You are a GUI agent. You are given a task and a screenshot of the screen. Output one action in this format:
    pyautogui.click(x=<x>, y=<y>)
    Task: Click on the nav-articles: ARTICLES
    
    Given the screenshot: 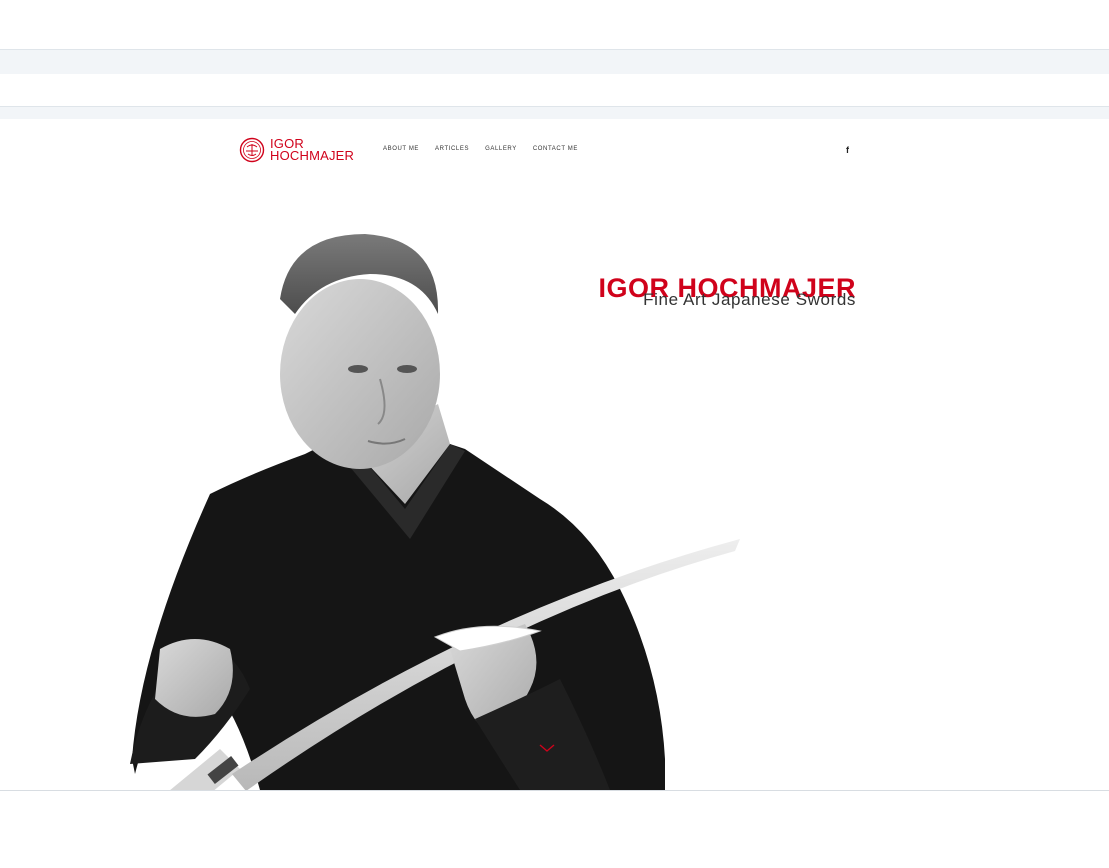 What is the action you would take?
    pyautogui.click(x=452, y=149)
    